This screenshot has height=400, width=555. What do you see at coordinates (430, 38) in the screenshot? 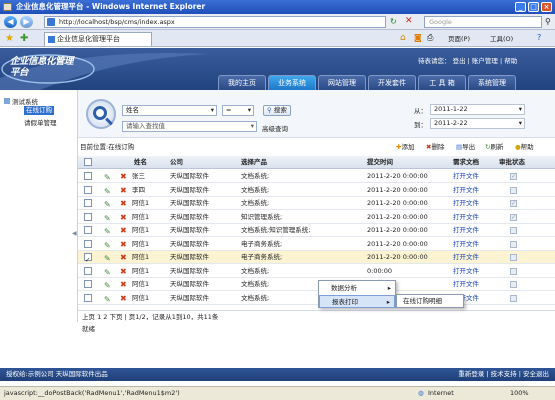
I see `print-icon: ⎙` at bounding box center [430, 38].